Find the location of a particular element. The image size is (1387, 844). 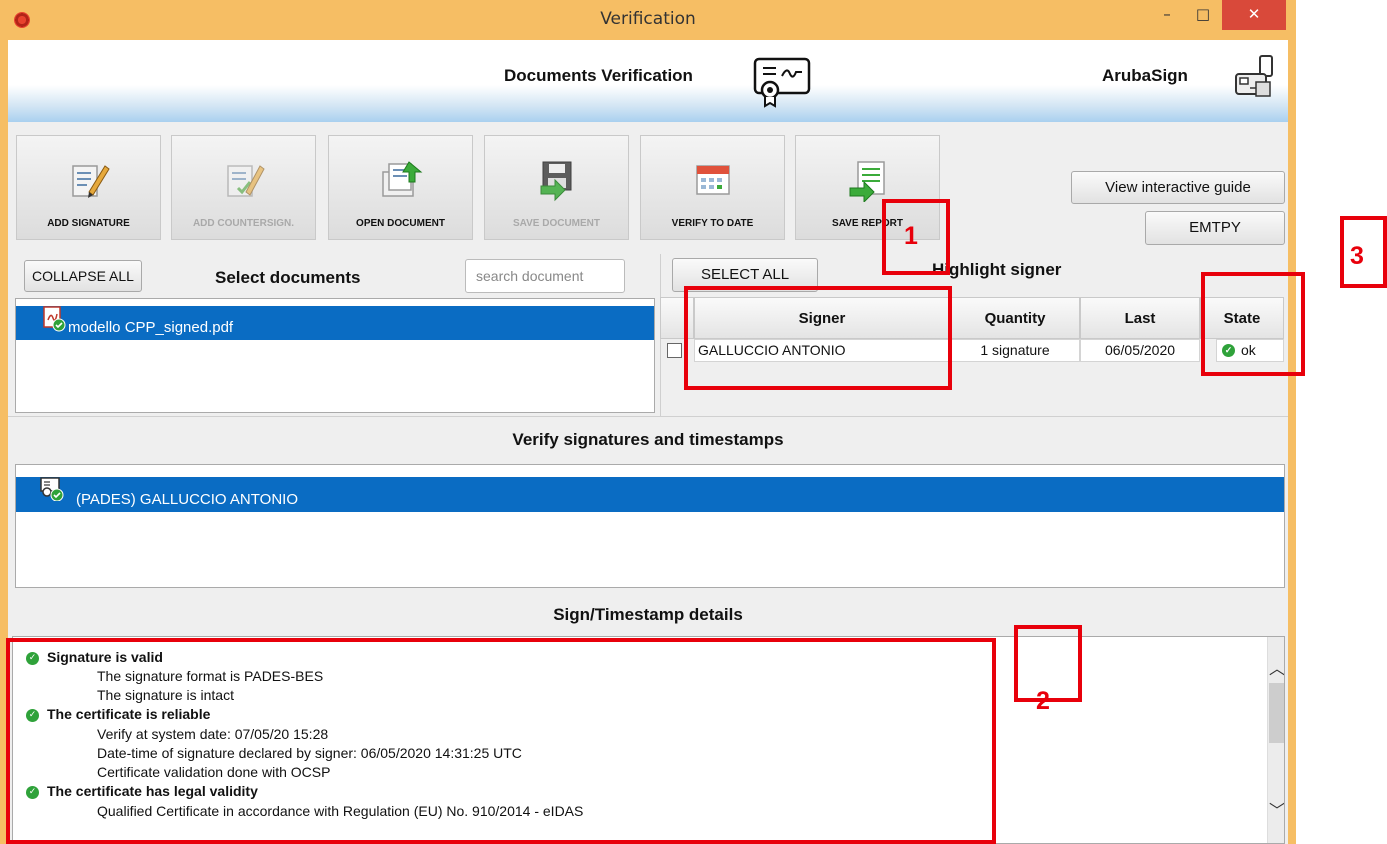

scroll-up-icon: ︿ is located at coordinates (1276, 667).